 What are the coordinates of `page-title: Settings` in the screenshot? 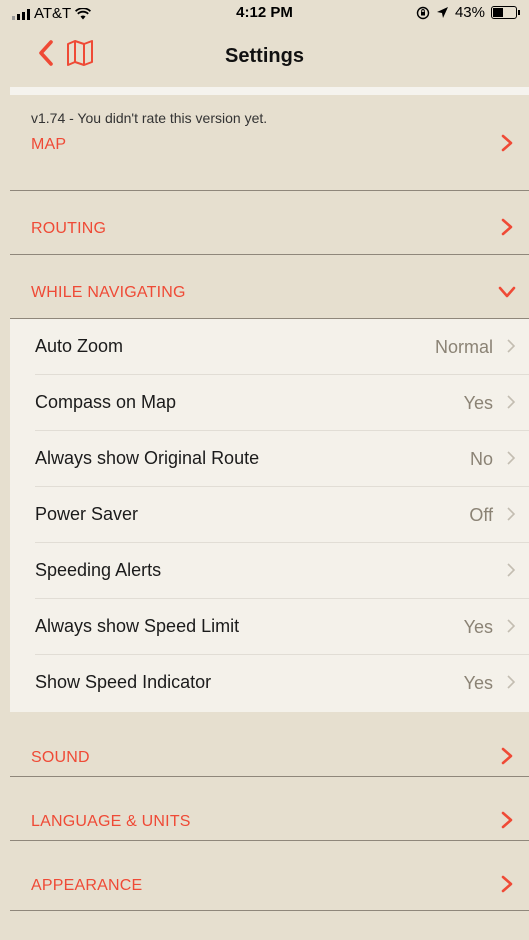 It's located at (264, 56).